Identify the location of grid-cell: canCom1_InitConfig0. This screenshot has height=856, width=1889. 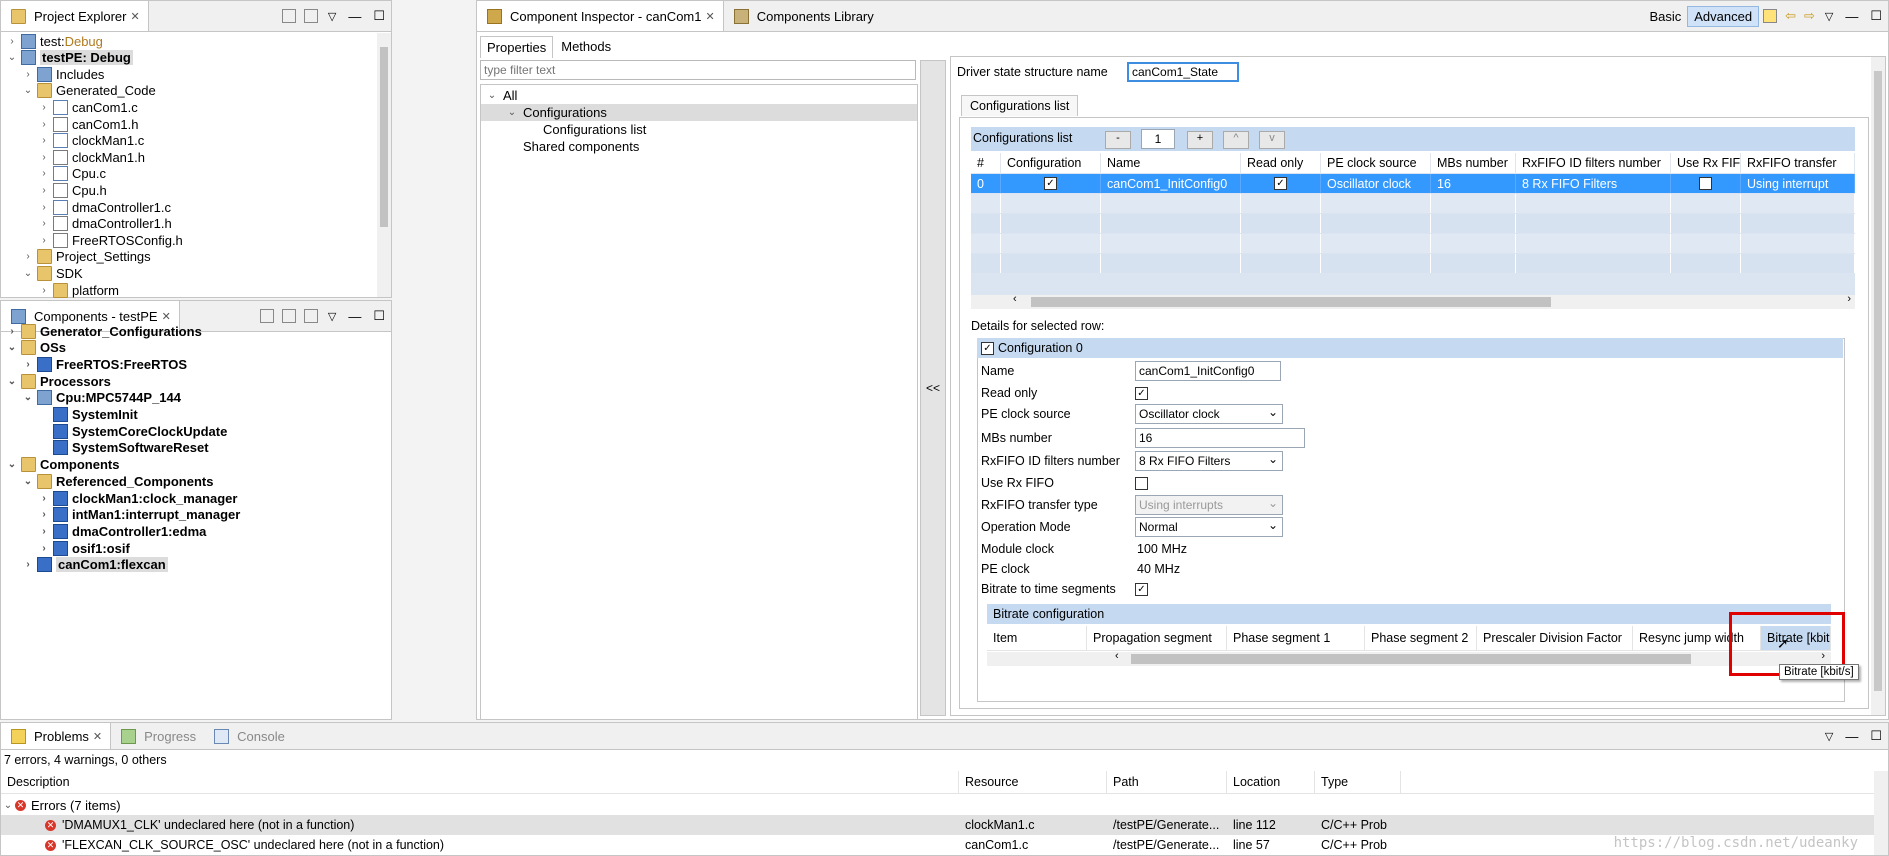
(1171, 183).